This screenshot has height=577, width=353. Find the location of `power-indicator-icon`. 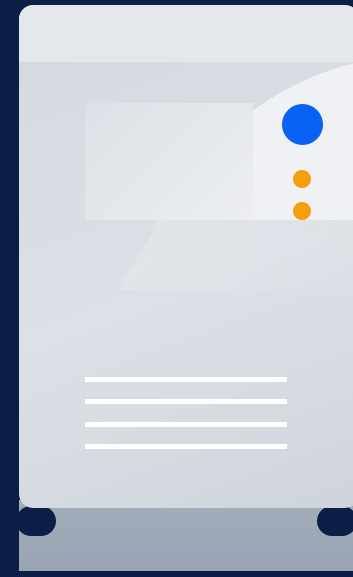

power-indicator-icon is located at coordinates (302, 124).